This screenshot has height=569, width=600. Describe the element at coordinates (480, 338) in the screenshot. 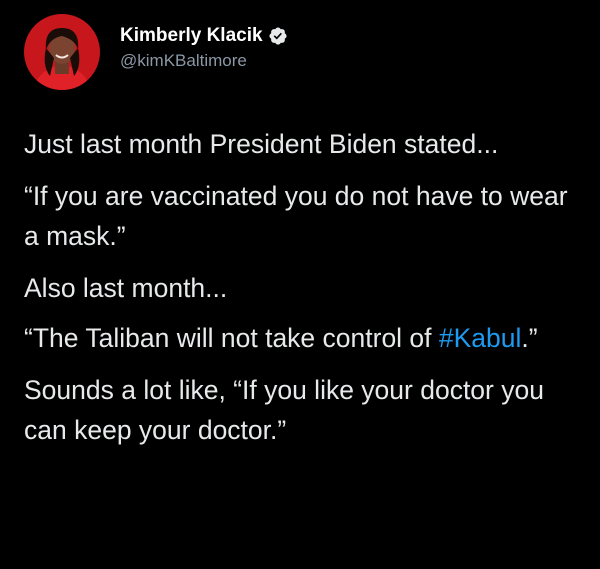

I see `hashtag-link: #Kabul` at that location.